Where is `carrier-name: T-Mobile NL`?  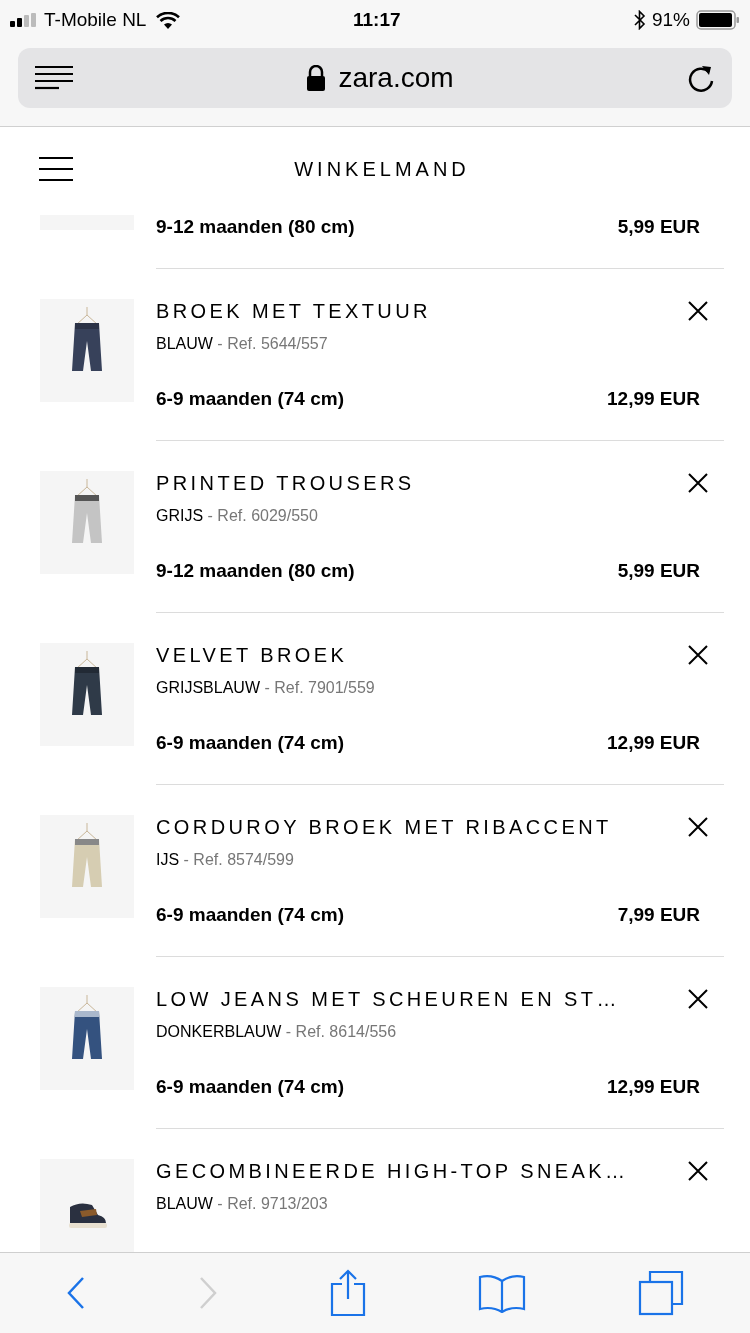
carrier-name: T-Mobile NL is located at coordinates (95, 19).